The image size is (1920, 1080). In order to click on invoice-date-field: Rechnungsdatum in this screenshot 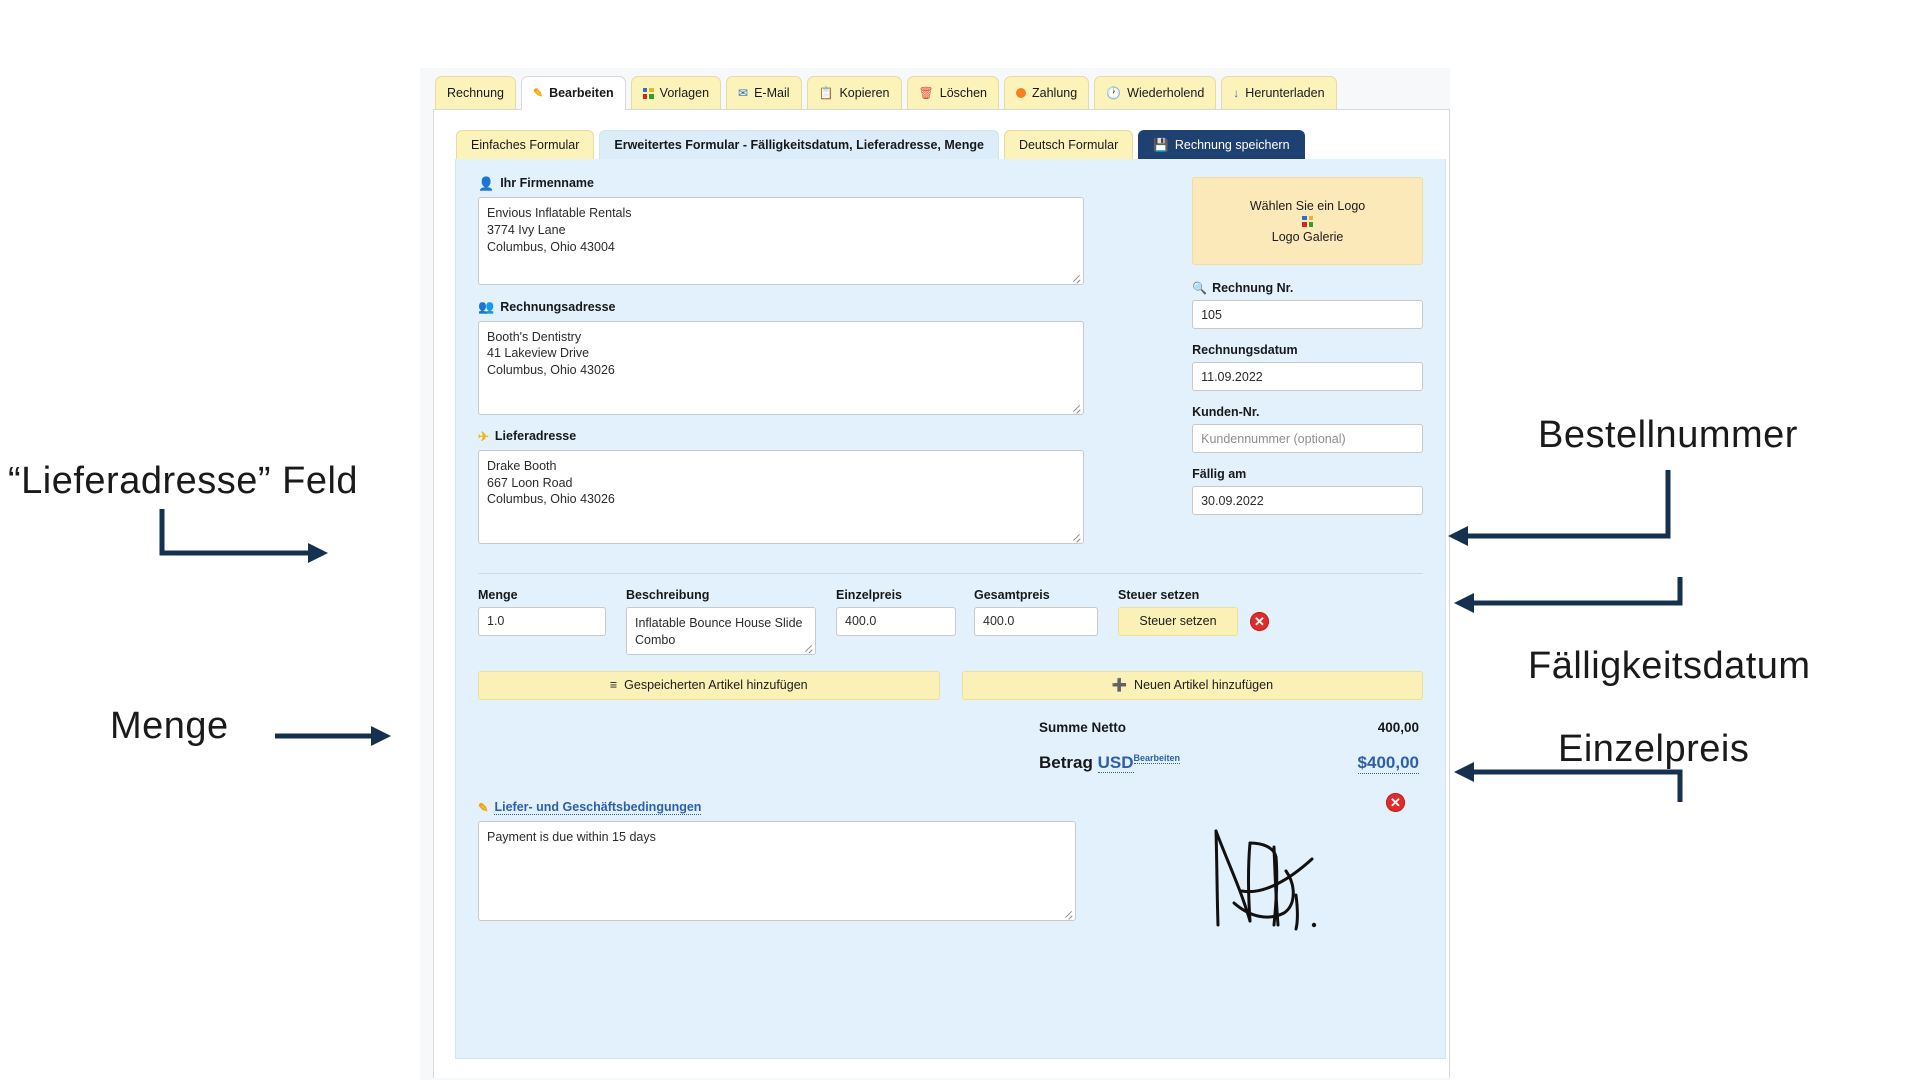, I will do `click(1307, 367)`.